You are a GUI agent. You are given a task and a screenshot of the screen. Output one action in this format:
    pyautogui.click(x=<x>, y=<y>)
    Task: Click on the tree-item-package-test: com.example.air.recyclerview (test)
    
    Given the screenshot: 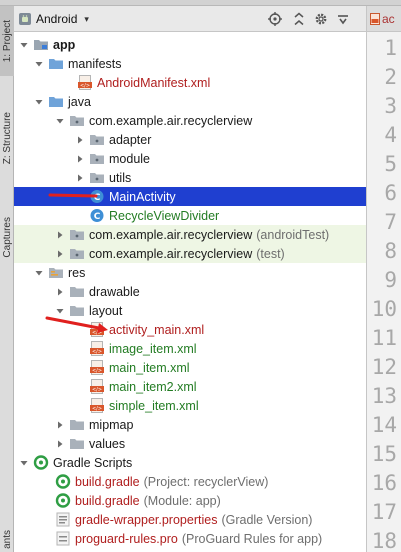 What is the action you would take?
    pyautogui.click(x=190, y=253)
    